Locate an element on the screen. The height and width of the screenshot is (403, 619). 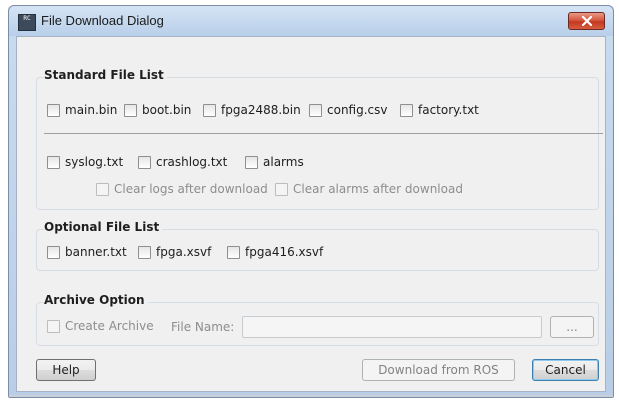
fpga416-xsvf-checkbox: fpga416.xsvf is located at coordinates (275, 252).